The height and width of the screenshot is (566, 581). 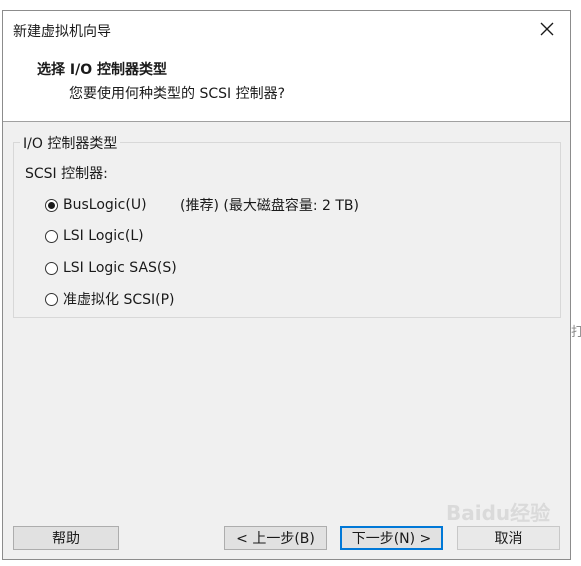 I want to click on cancel-button: 取消, so click(x=508, y=538).